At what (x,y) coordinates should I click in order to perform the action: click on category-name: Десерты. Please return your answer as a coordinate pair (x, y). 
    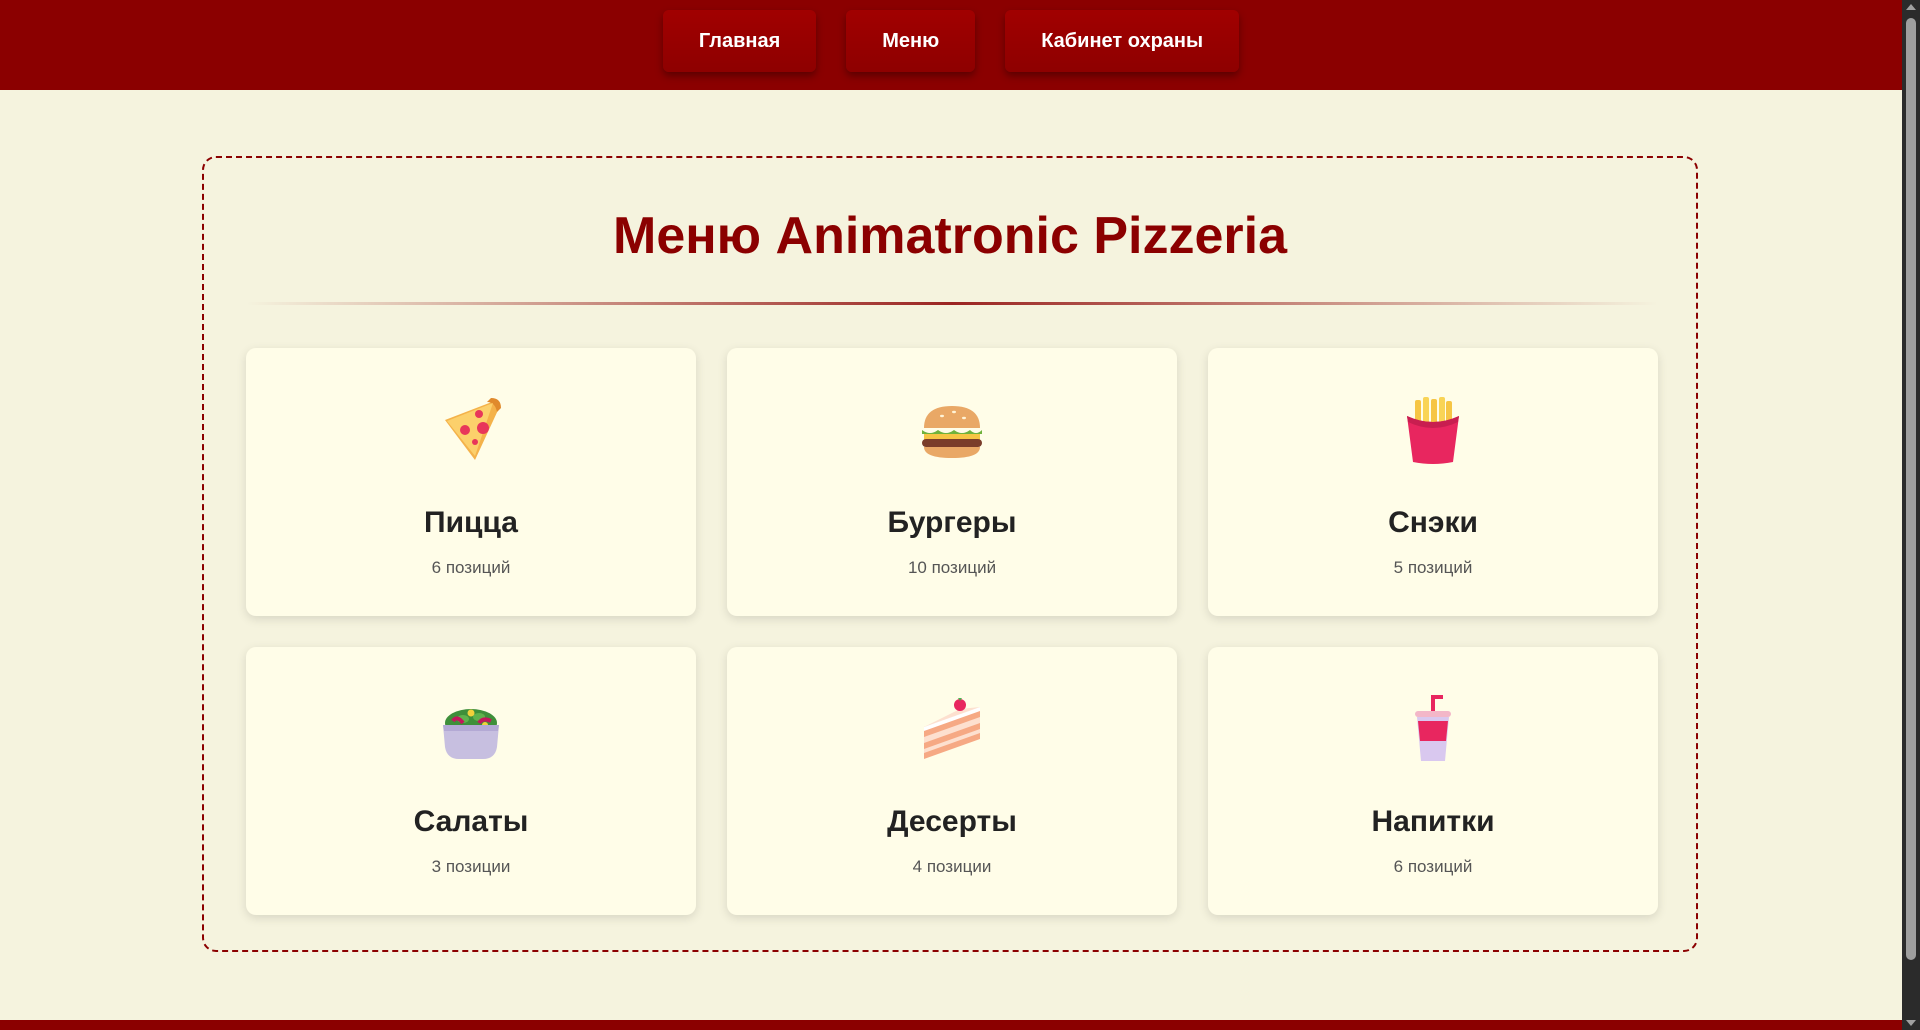
    Looking at the image, I should click on (952, 821).